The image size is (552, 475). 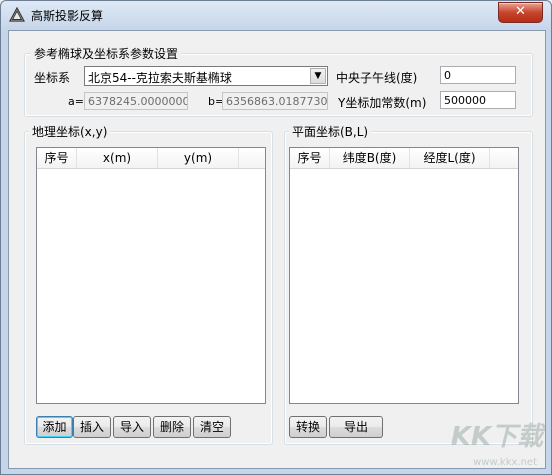 I want to click on geo-coords-group-title: 地理坐标(x,y), so click(x=70, y=131).